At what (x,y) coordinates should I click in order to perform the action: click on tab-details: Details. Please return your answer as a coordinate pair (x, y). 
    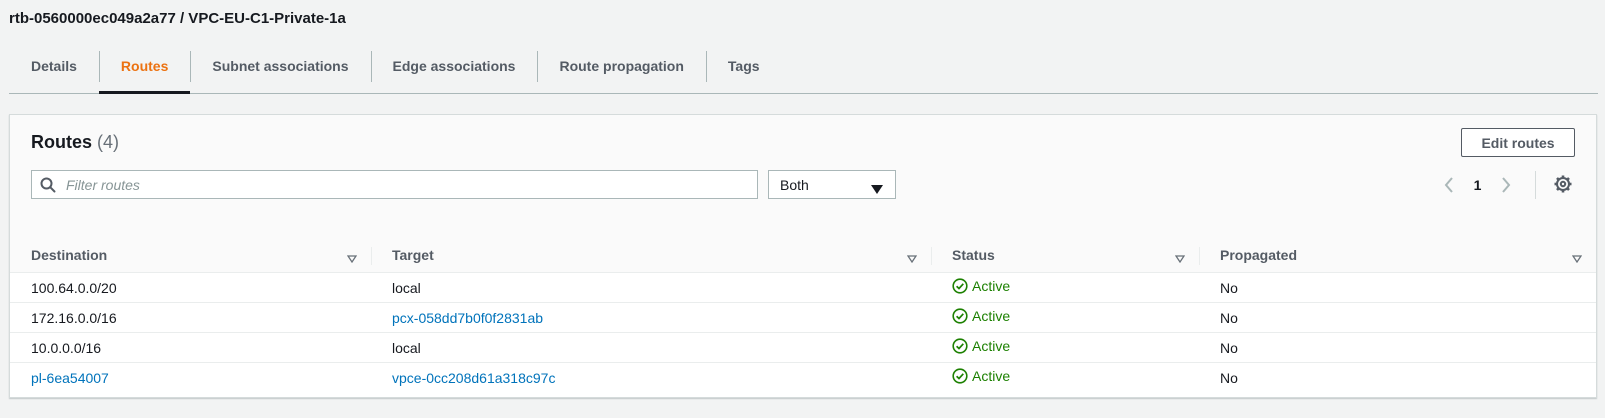
    Looking at the image, I should click on (54, 66).